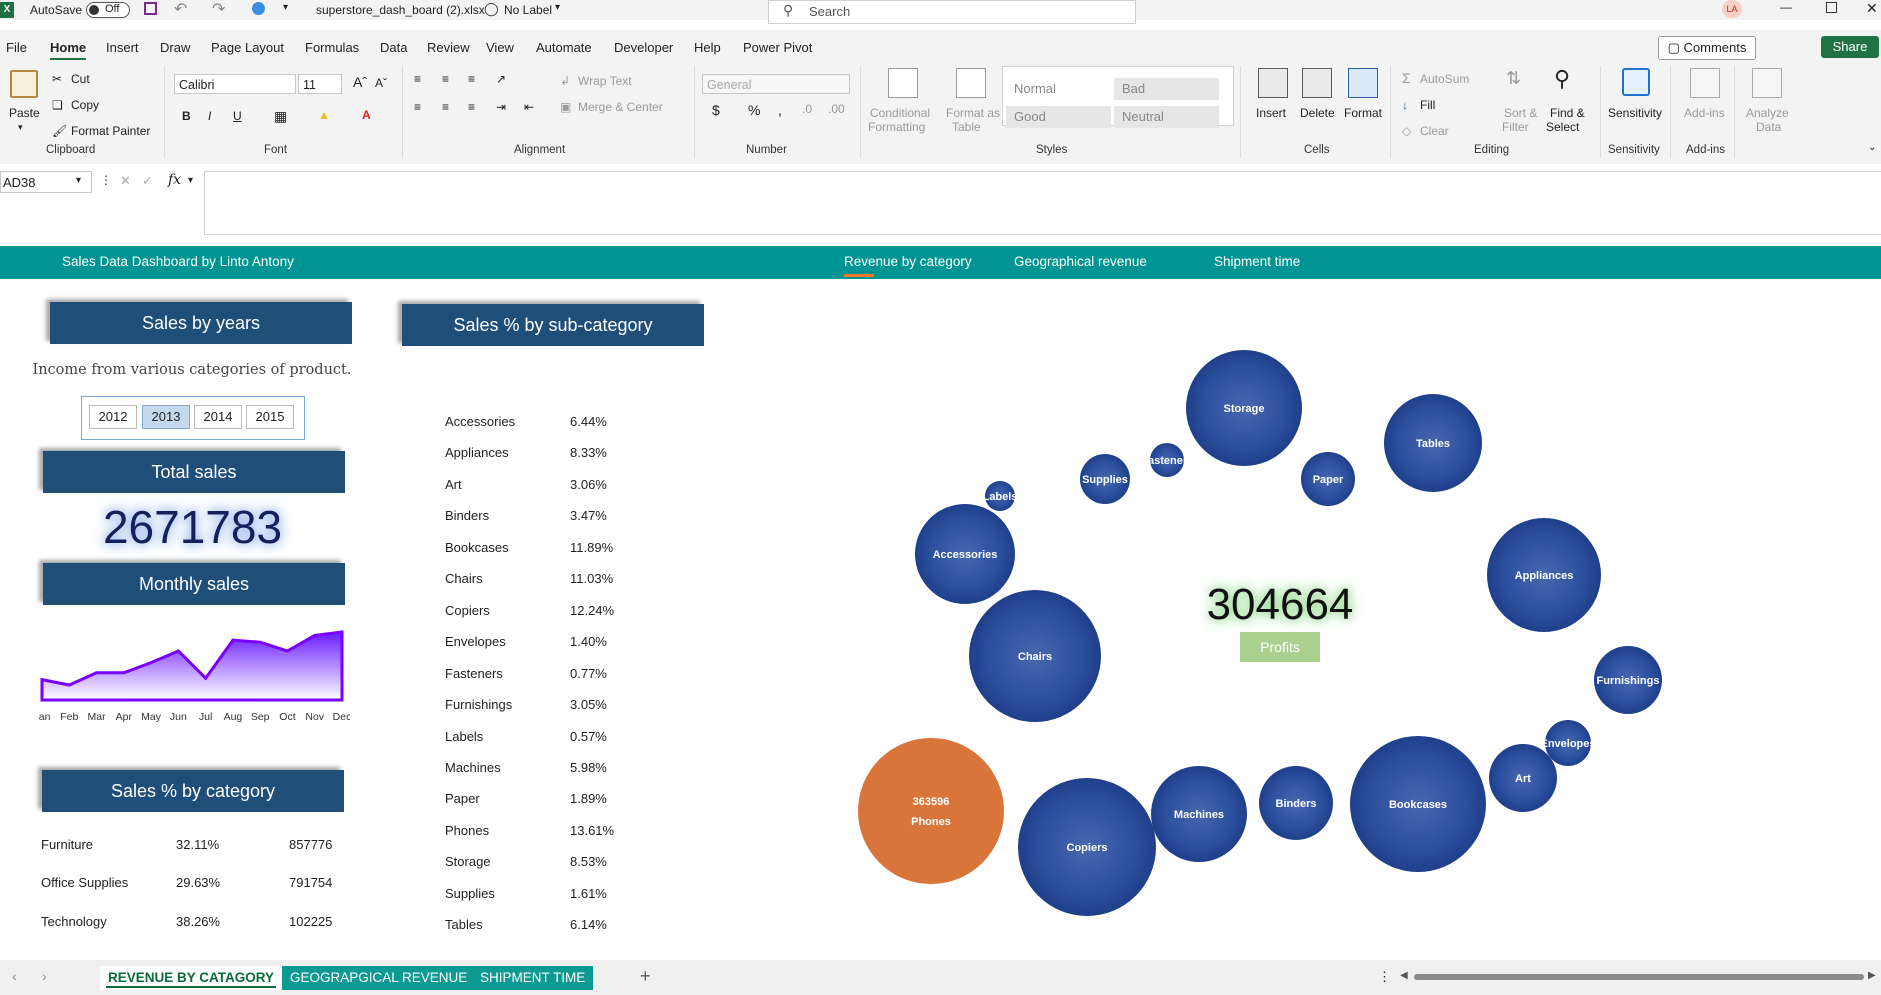 Image resolution: width=1881 pixels, height=995 pixels. I want to click on collapse-ribbon-icon: ⌄, so click(1872, 147).